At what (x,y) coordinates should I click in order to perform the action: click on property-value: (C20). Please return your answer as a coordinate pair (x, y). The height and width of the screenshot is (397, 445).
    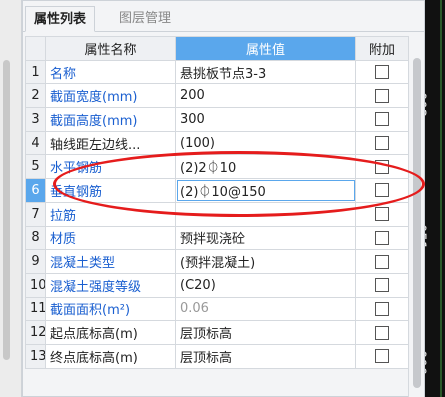
    Looking at the image, I should click on (265, 285).